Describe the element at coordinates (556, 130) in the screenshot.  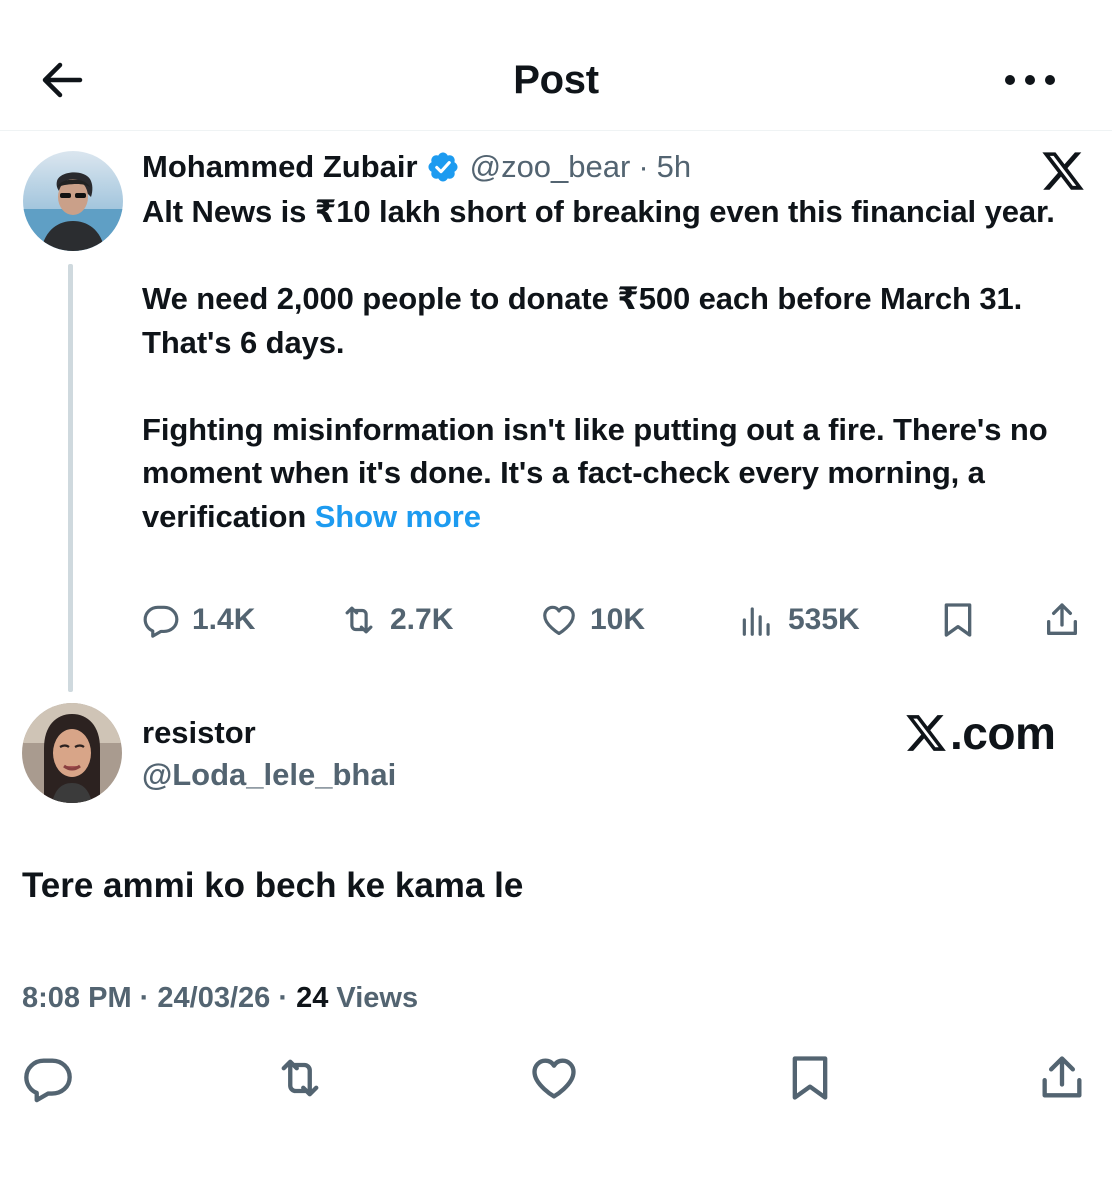
I see `header-divider` at that location.